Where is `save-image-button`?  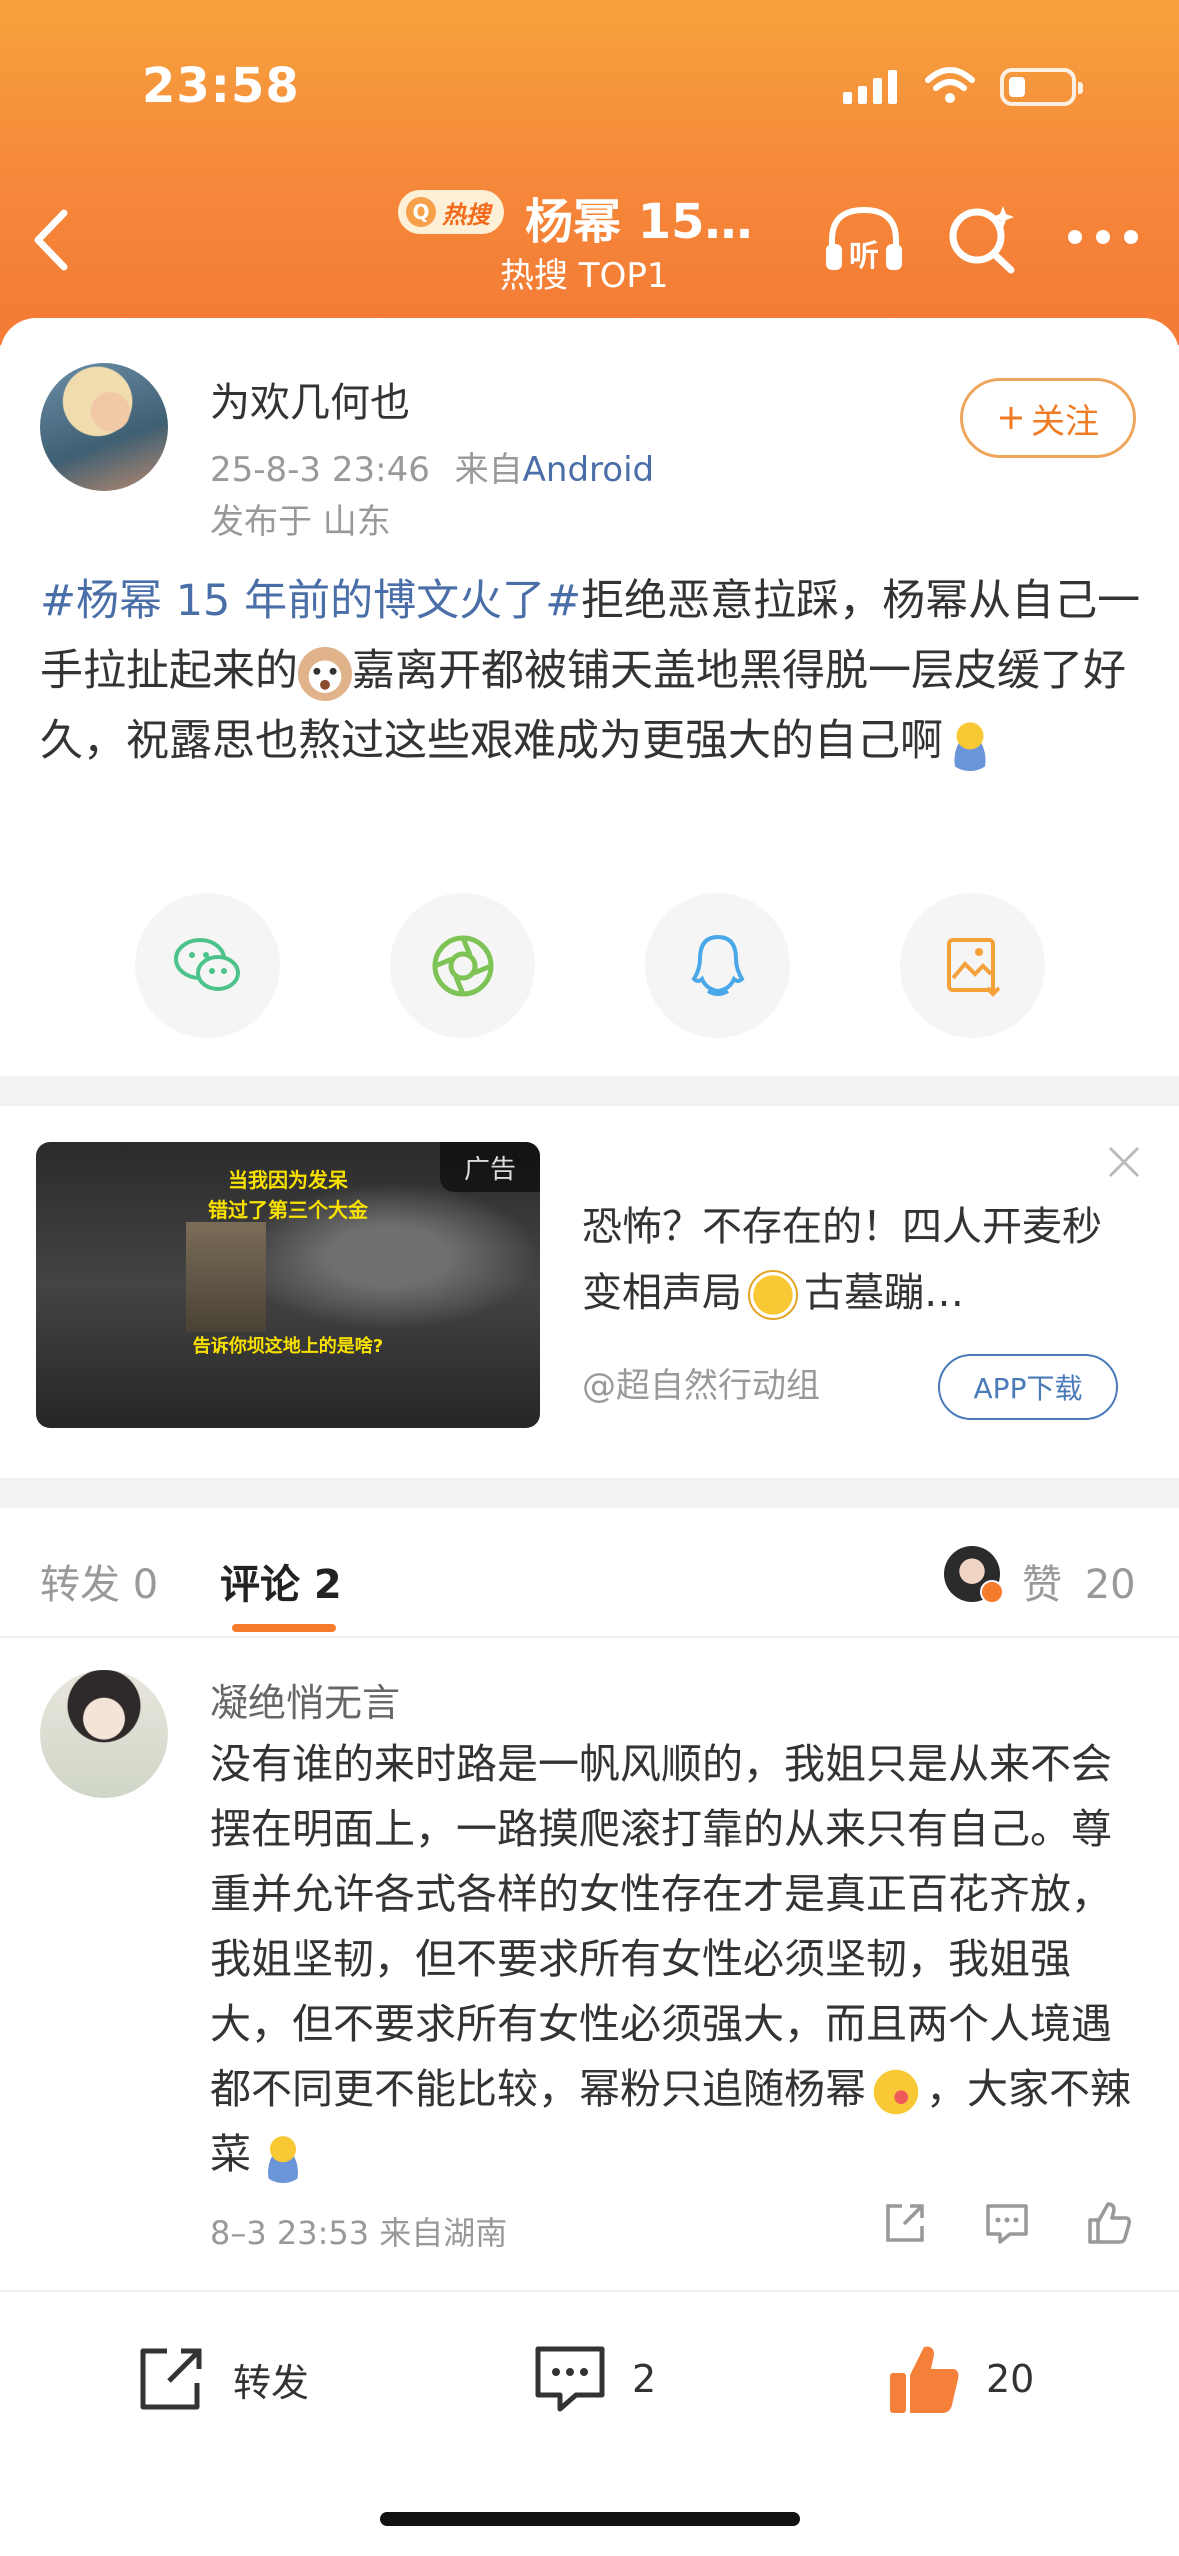 save-image-button is located at coordinates (972, 965).